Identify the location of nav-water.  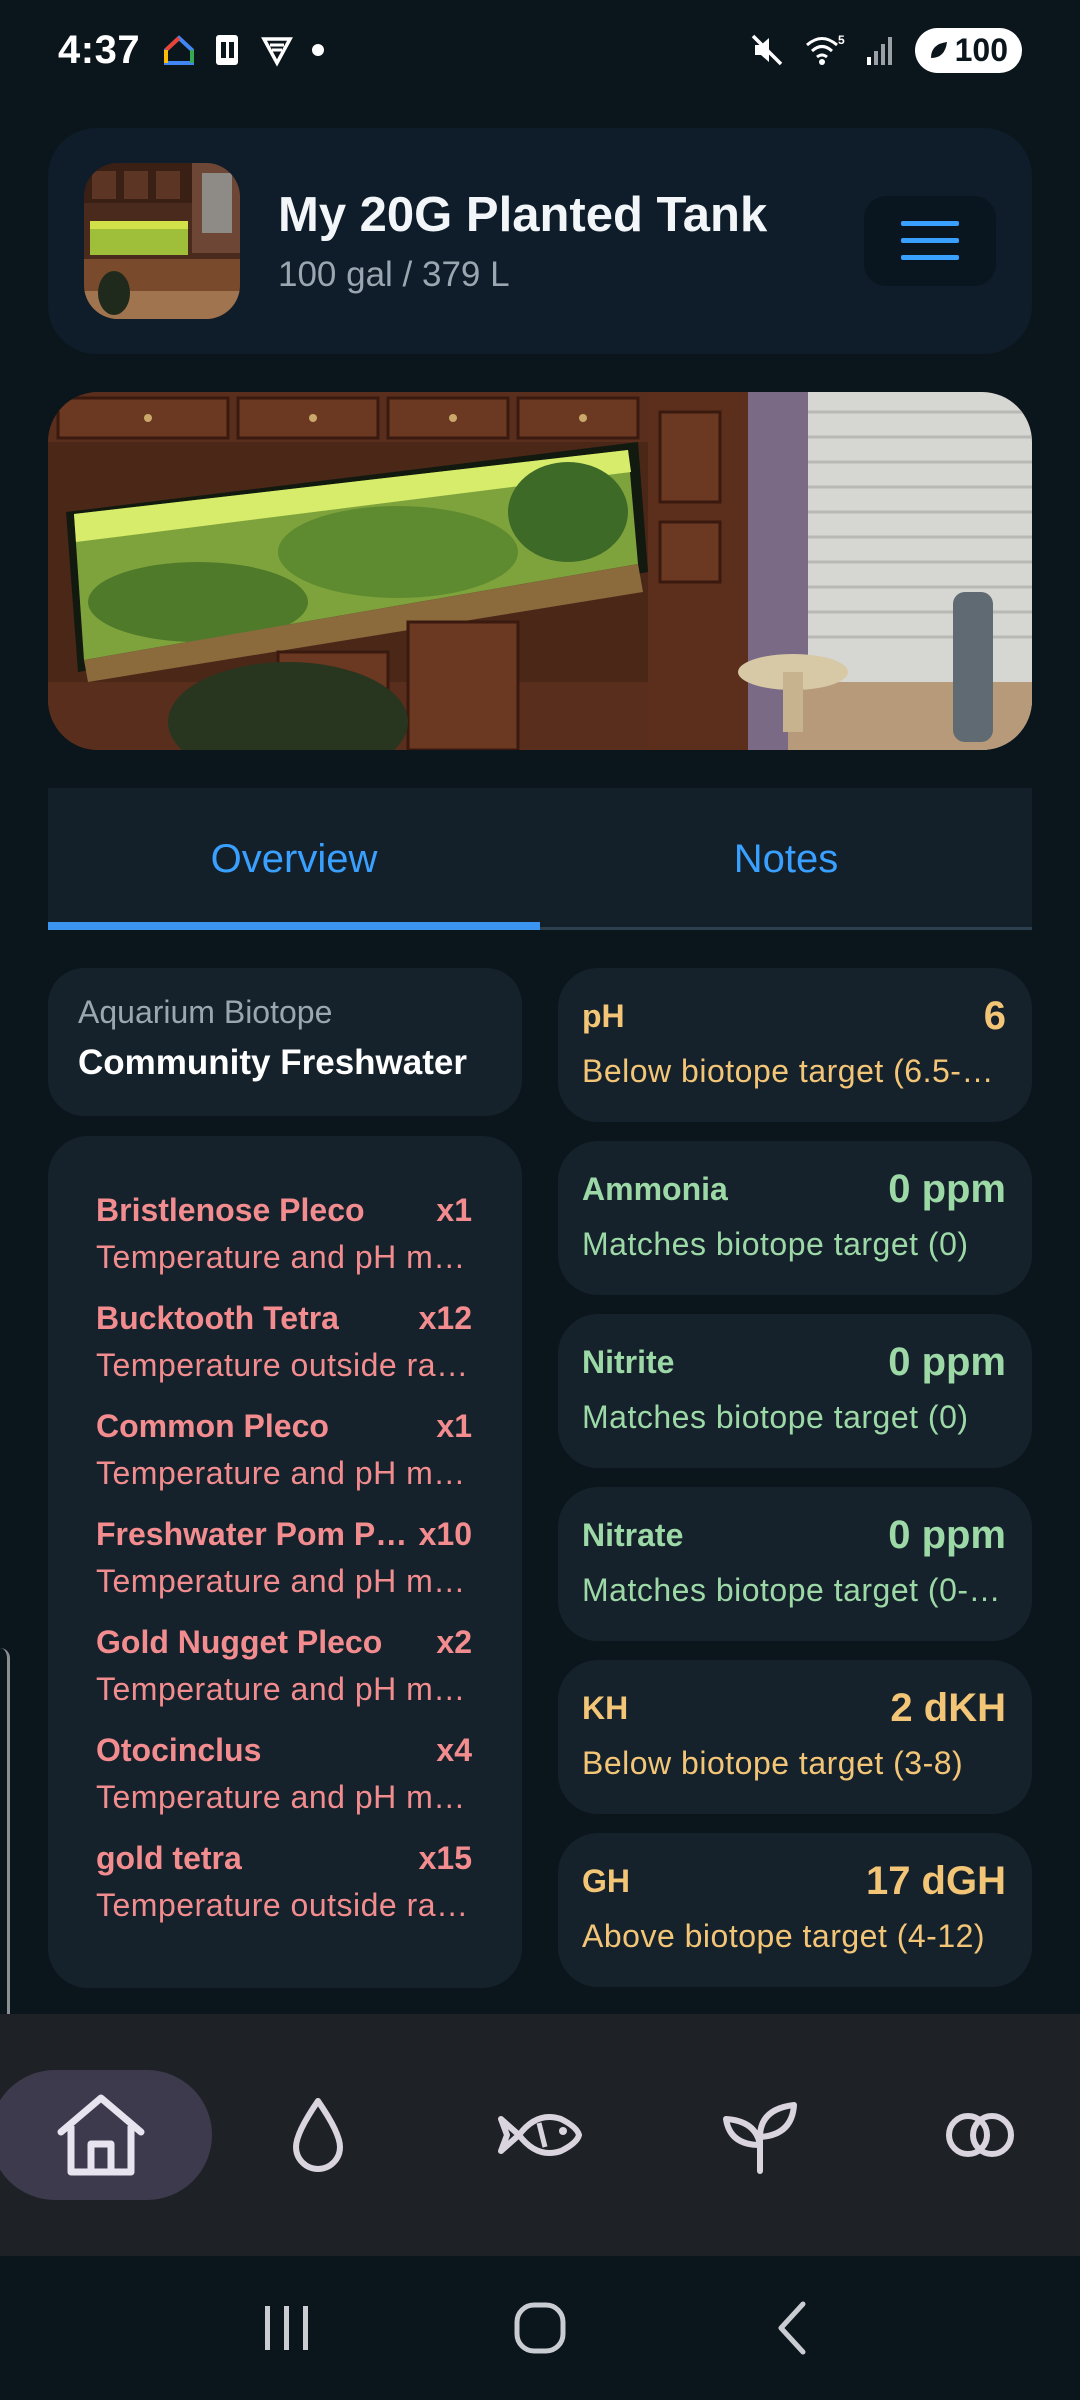
(318, 2135).